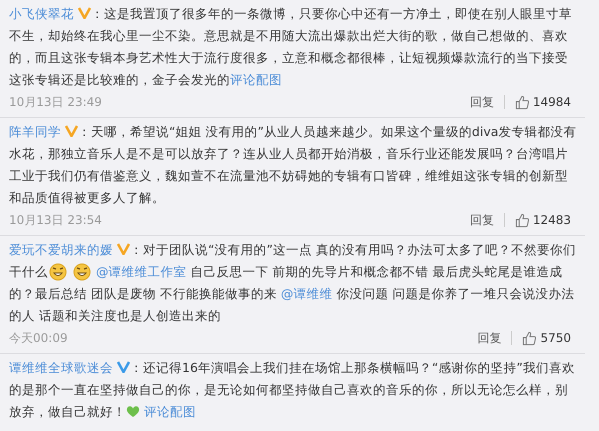  I want to click on like-count: 12483, so click(551, 220).